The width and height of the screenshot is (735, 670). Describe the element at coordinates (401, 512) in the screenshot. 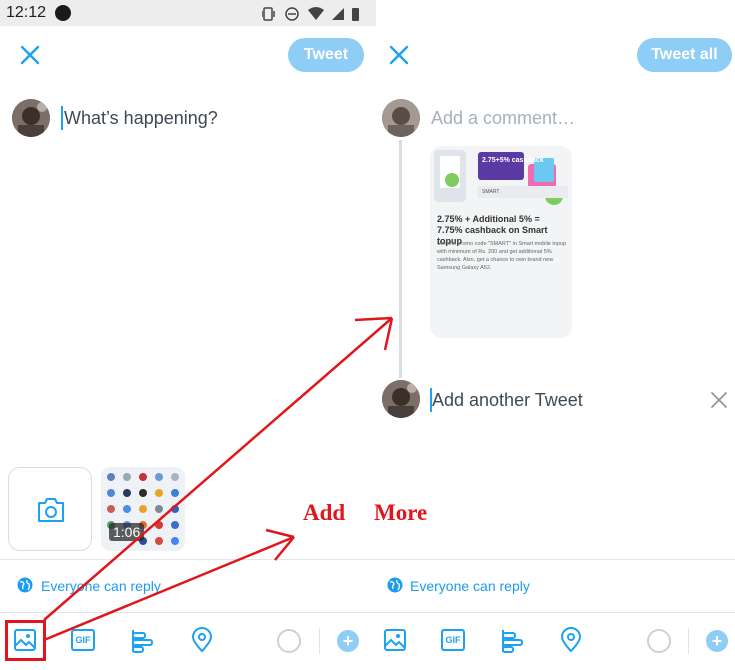

I see `annotation-more: More` at that location.